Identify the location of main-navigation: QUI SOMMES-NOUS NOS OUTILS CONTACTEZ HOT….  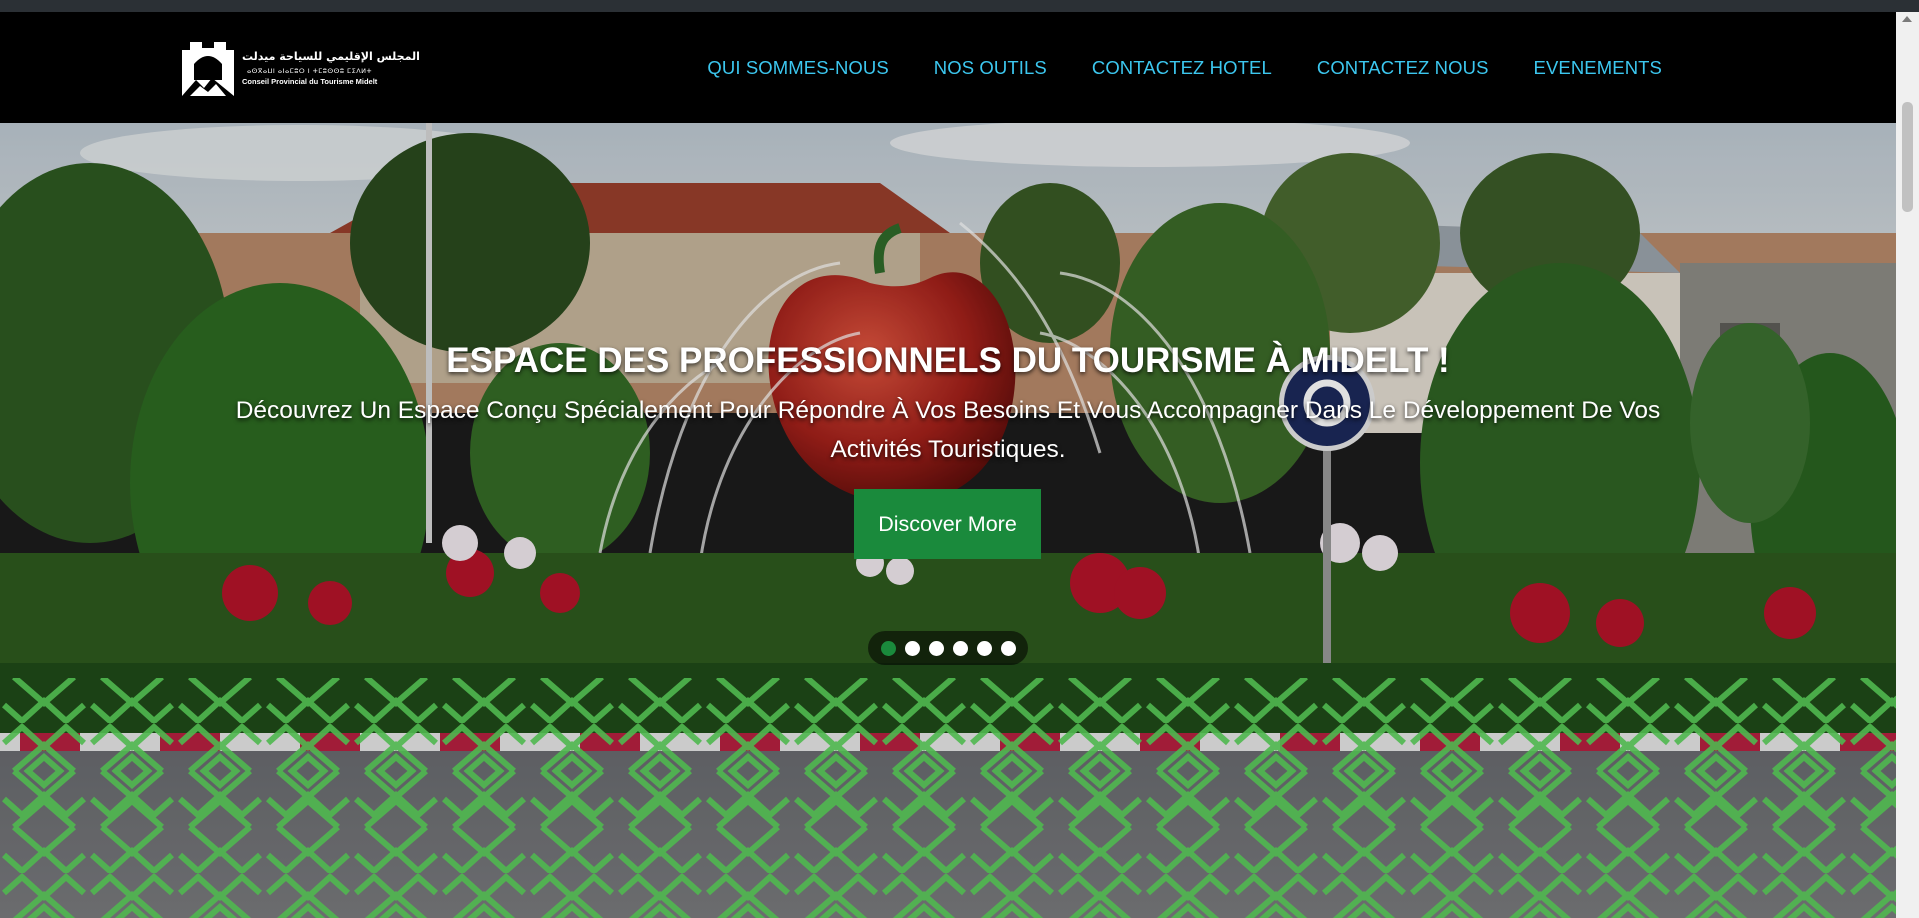
(1184, 67).